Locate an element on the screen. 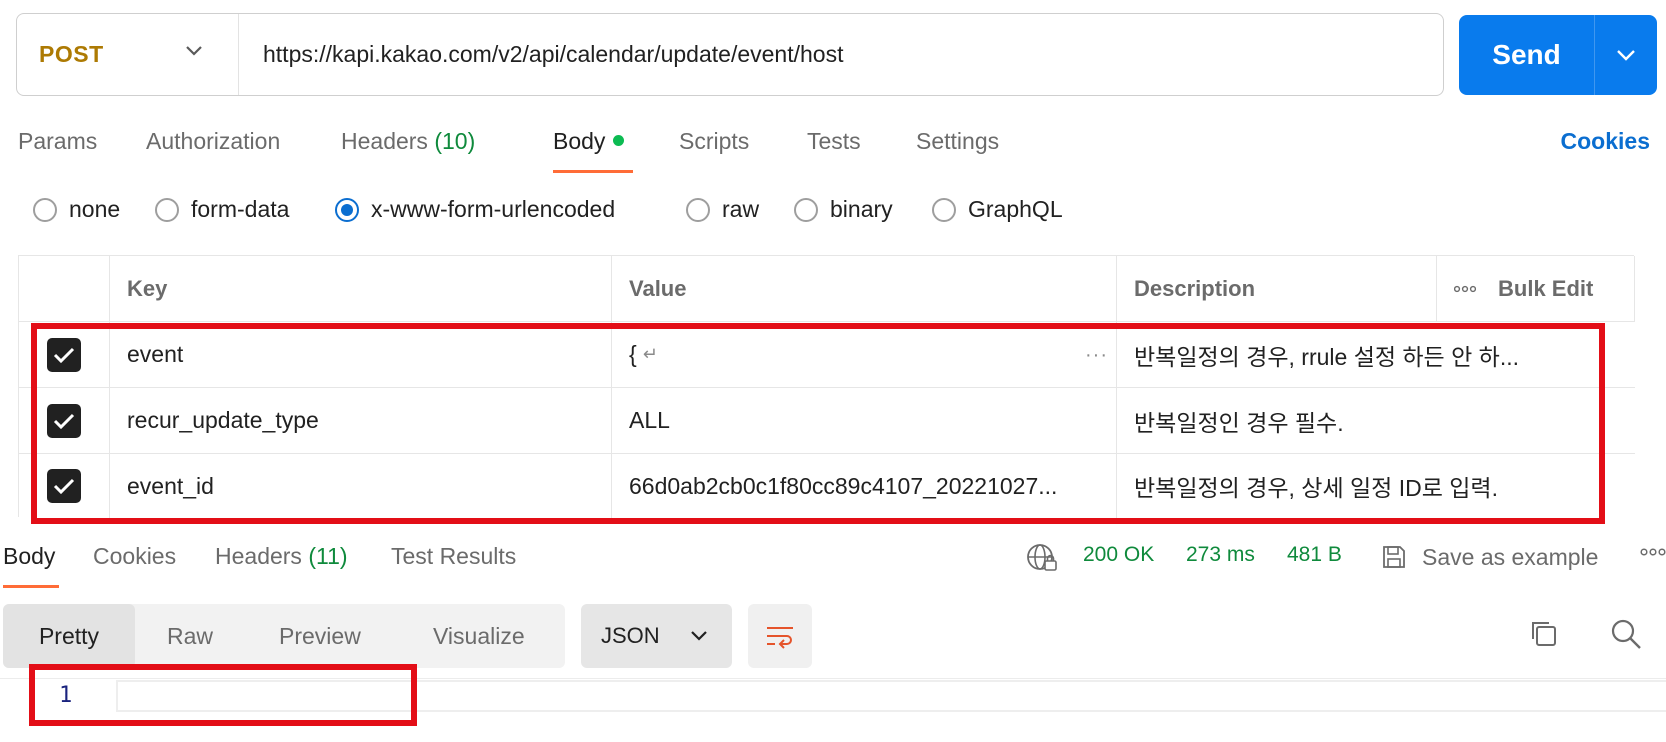 This screenshot has height=742, width=1666. radio-none: none is located at coordinates (76, 209).